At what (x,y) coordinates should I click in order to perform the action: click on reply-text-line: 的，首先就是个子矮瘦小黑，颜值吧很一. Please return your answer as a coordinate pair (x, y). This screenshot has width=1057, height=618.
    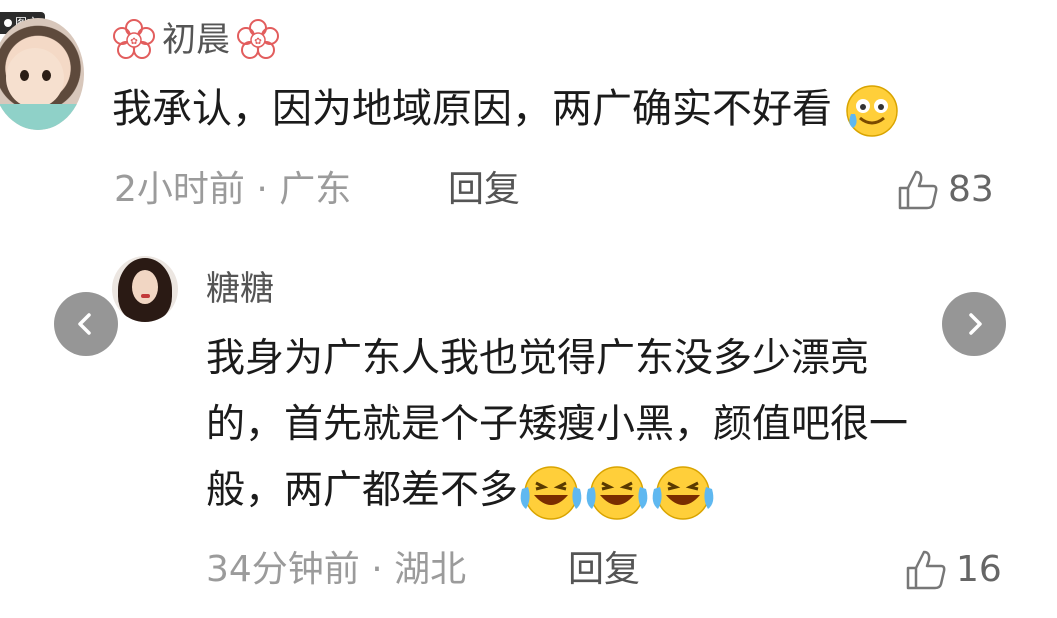
    Looking at the image, I should click on (557, 424).